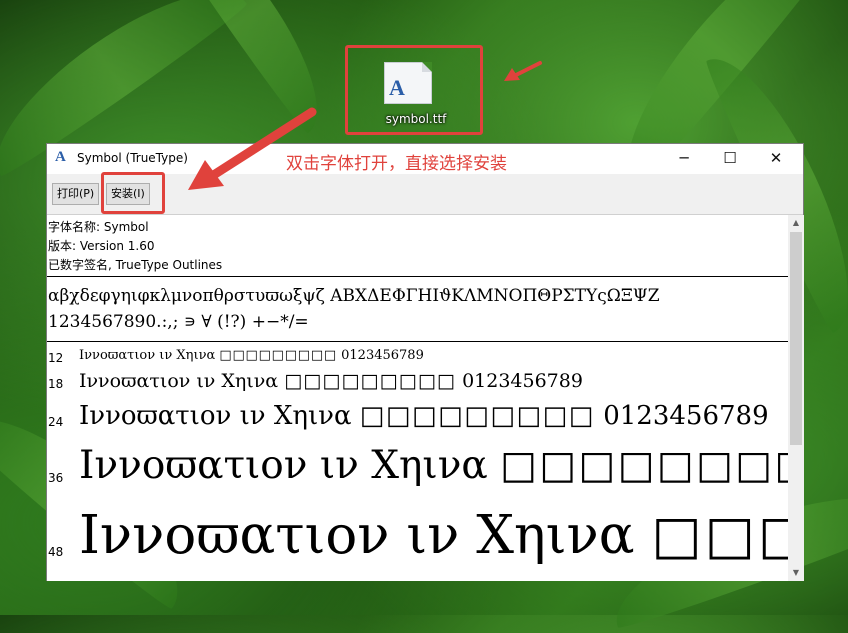 This screenshot has width=848, height=633. What do you see at coordinates (252, 148) in the screenshot?
I see `arrow-to-install-icon` at bounding box center [252, 148].